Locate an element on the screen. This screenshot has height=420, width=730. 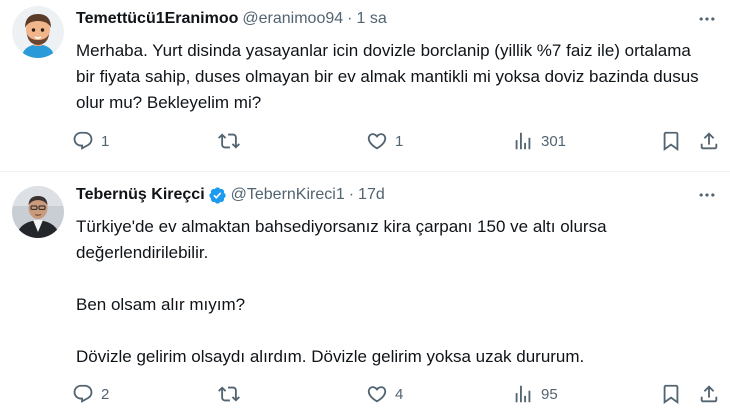
action-bar: 2 4 95 is located at coordinates (396, 394).